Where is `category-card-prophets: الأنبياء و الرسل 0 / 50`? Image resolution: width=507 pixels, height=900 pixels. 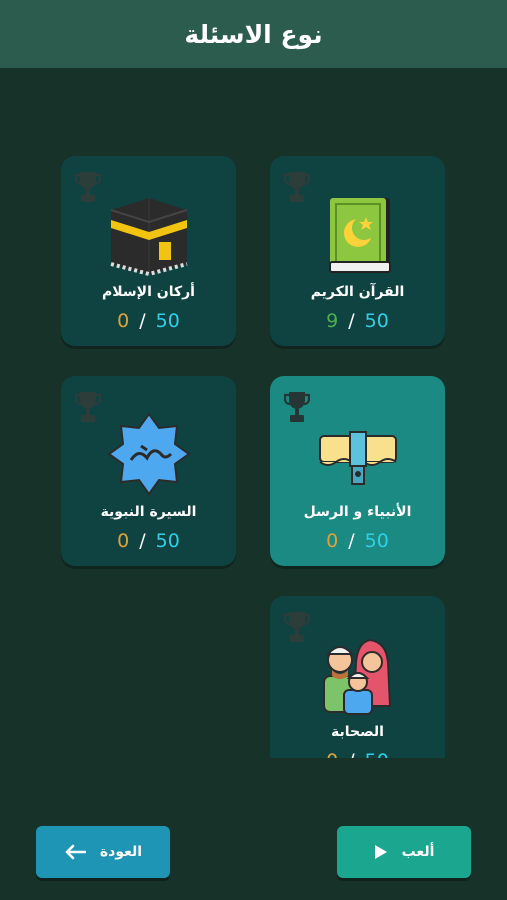 category-card-prophets: الأنبياء و الرسل 0 / 50 is located at coordinates (357, 471).